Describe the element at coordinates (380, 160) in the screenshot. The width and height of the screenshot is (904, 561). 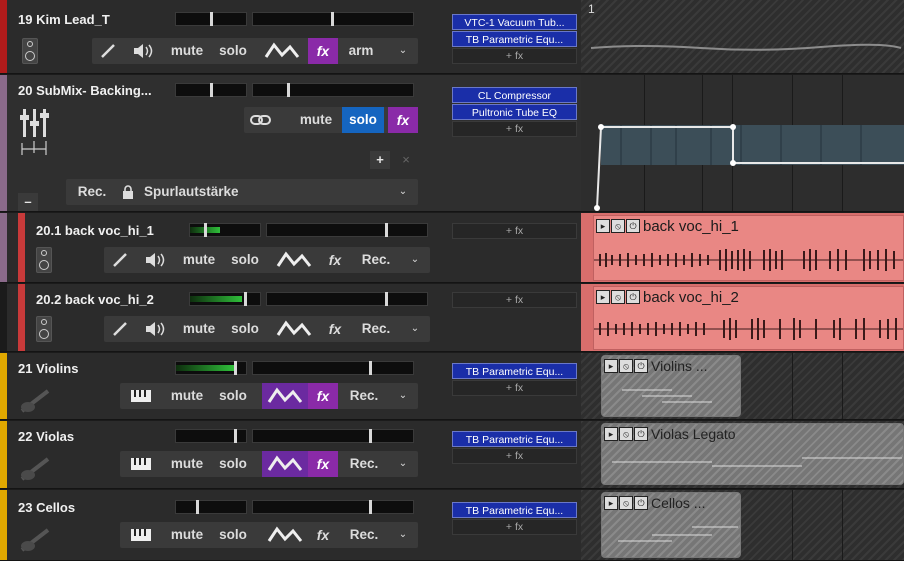
I see `add-button: +` at that location.